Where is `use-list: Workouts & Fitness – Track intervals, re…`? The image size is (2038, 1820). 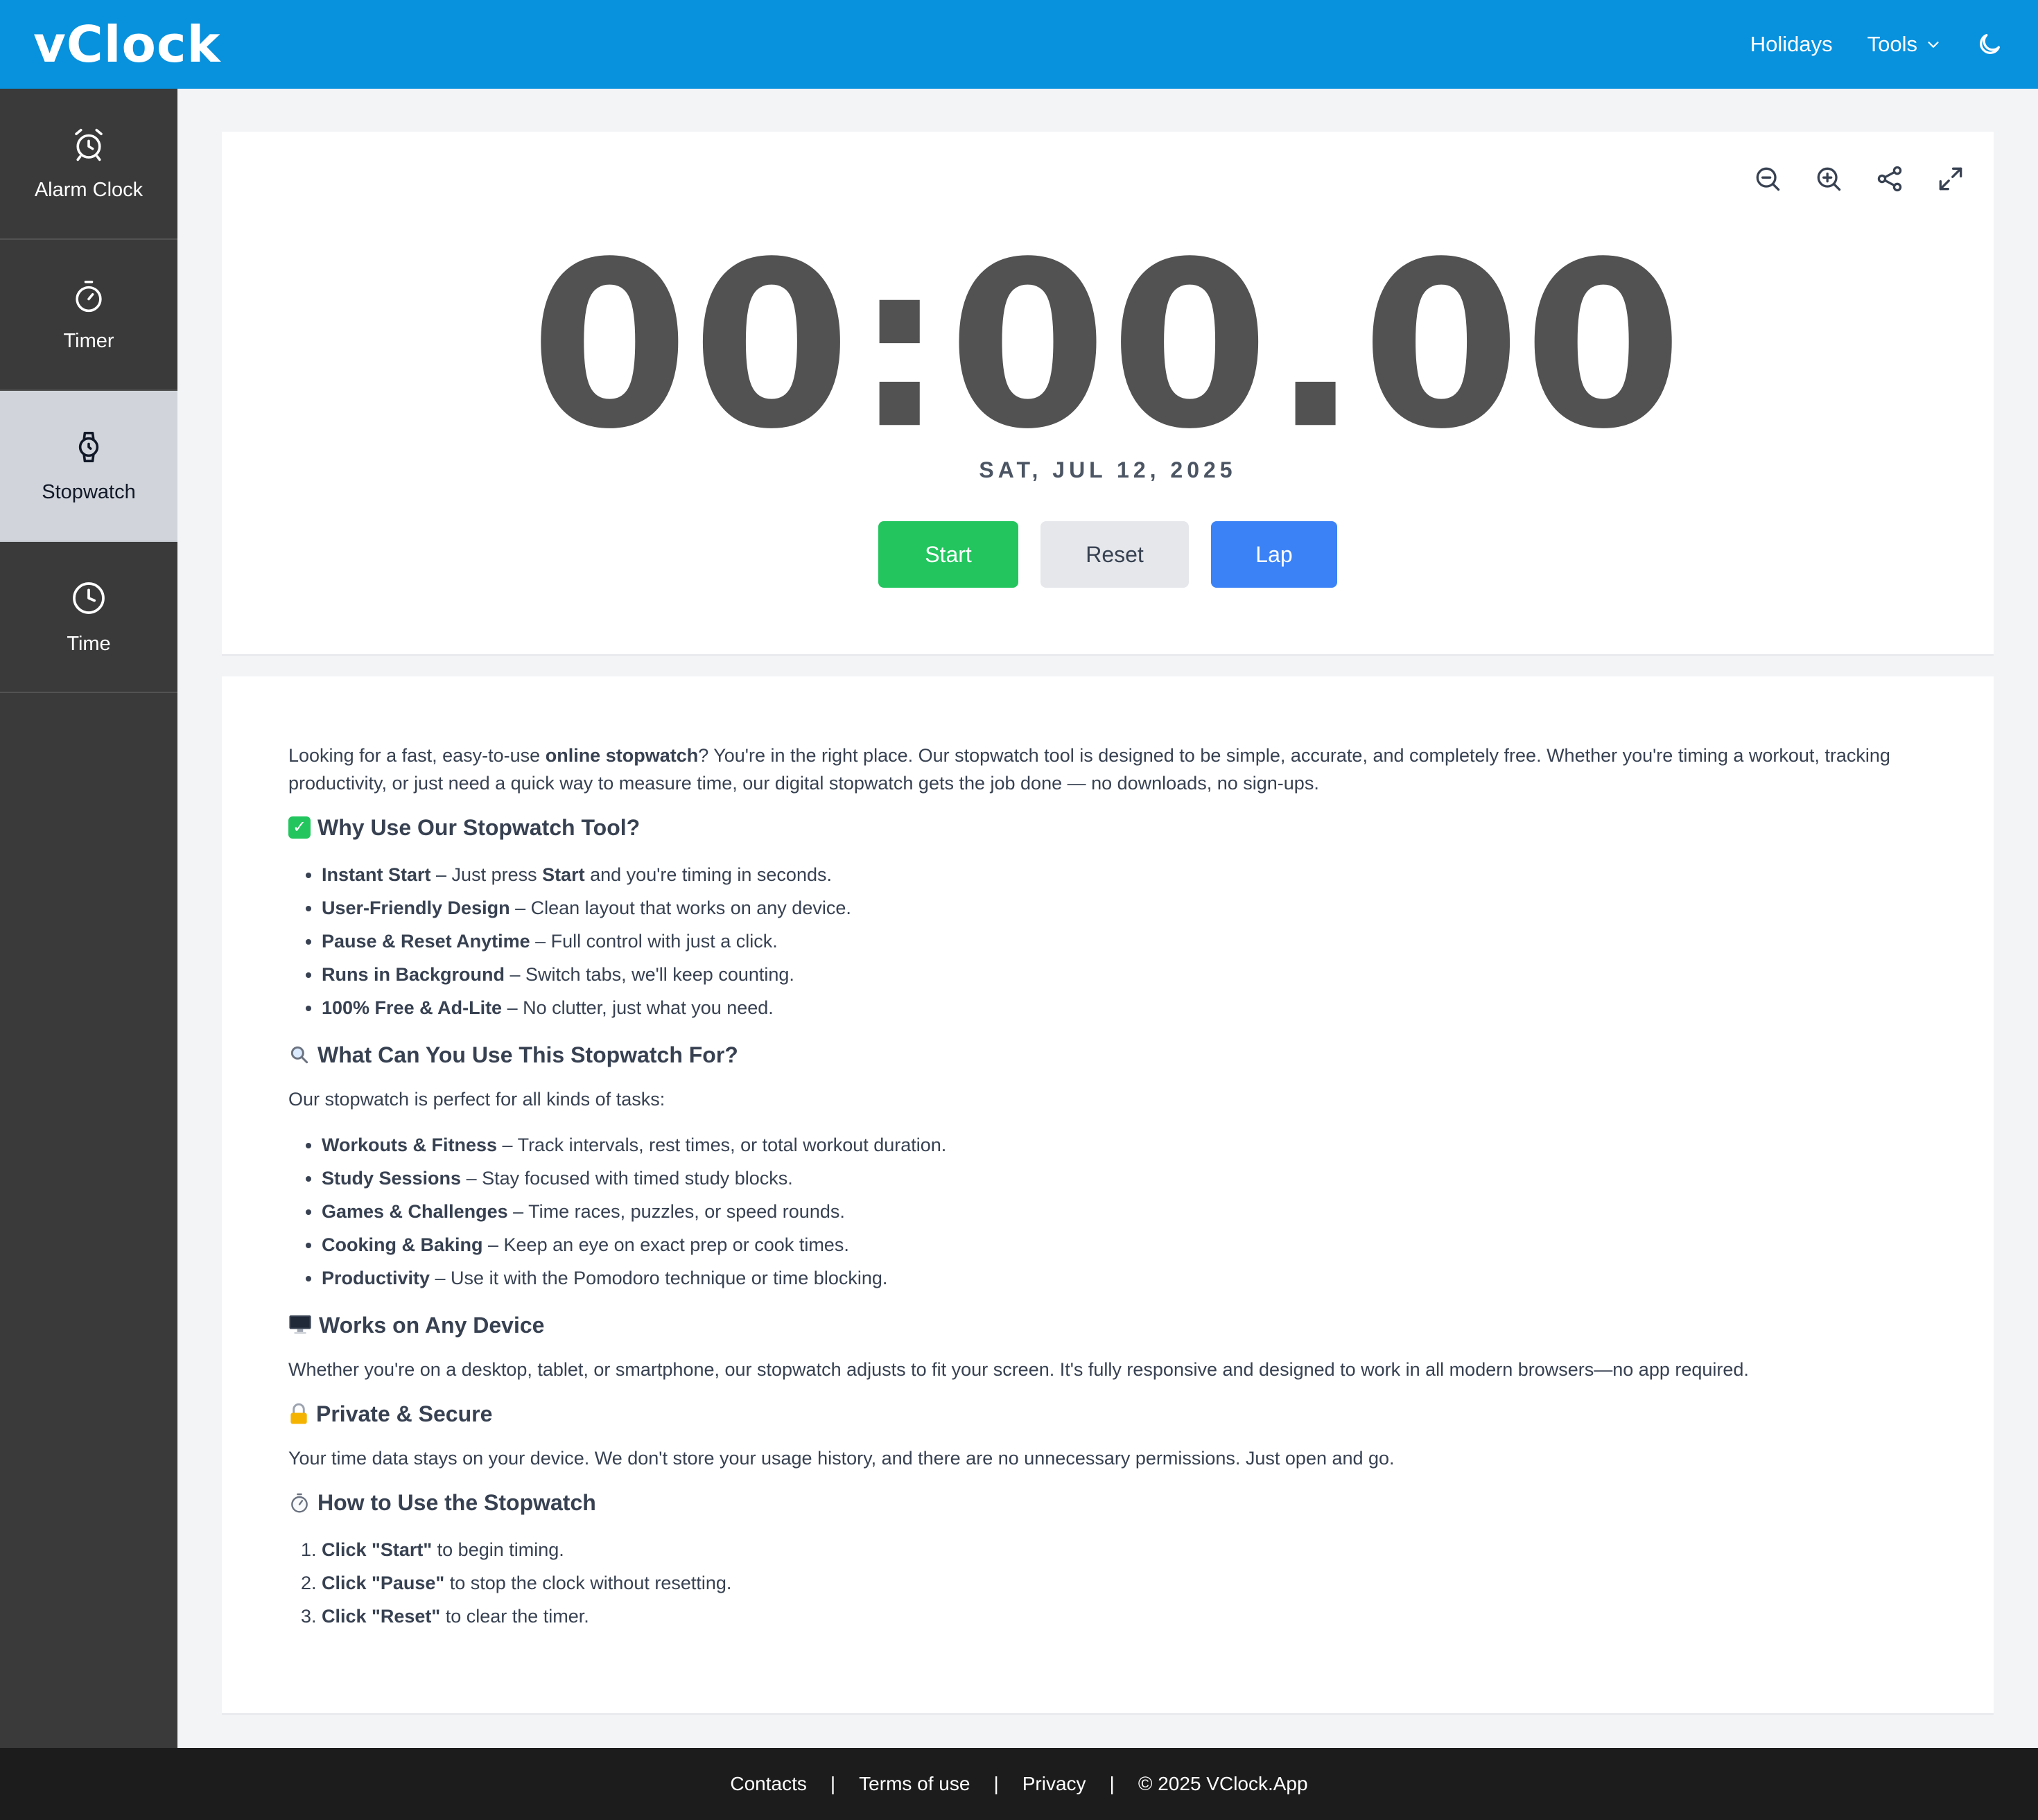 use-list: Workouts & Fitness – Track intervals, re… is located at coordinates (1137, 1211).